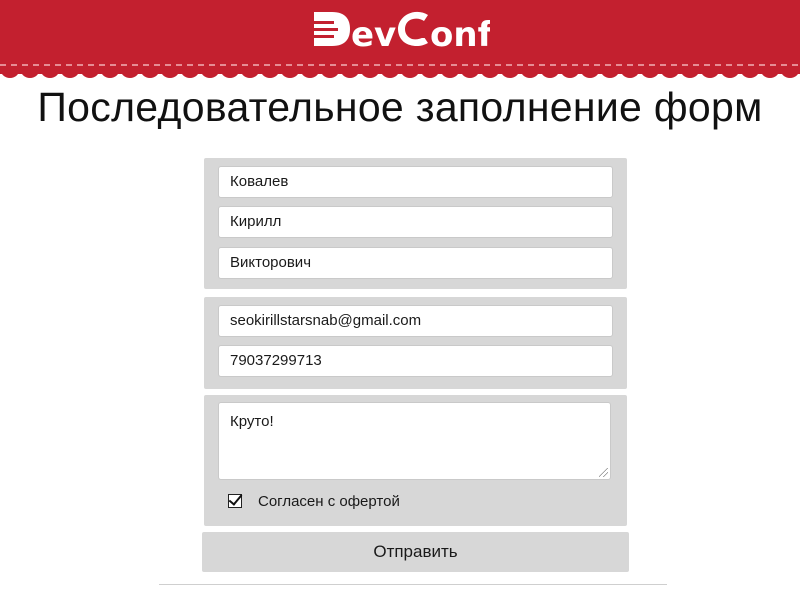  I want to click on devconf-logo: e v onf, so click(400, 29).